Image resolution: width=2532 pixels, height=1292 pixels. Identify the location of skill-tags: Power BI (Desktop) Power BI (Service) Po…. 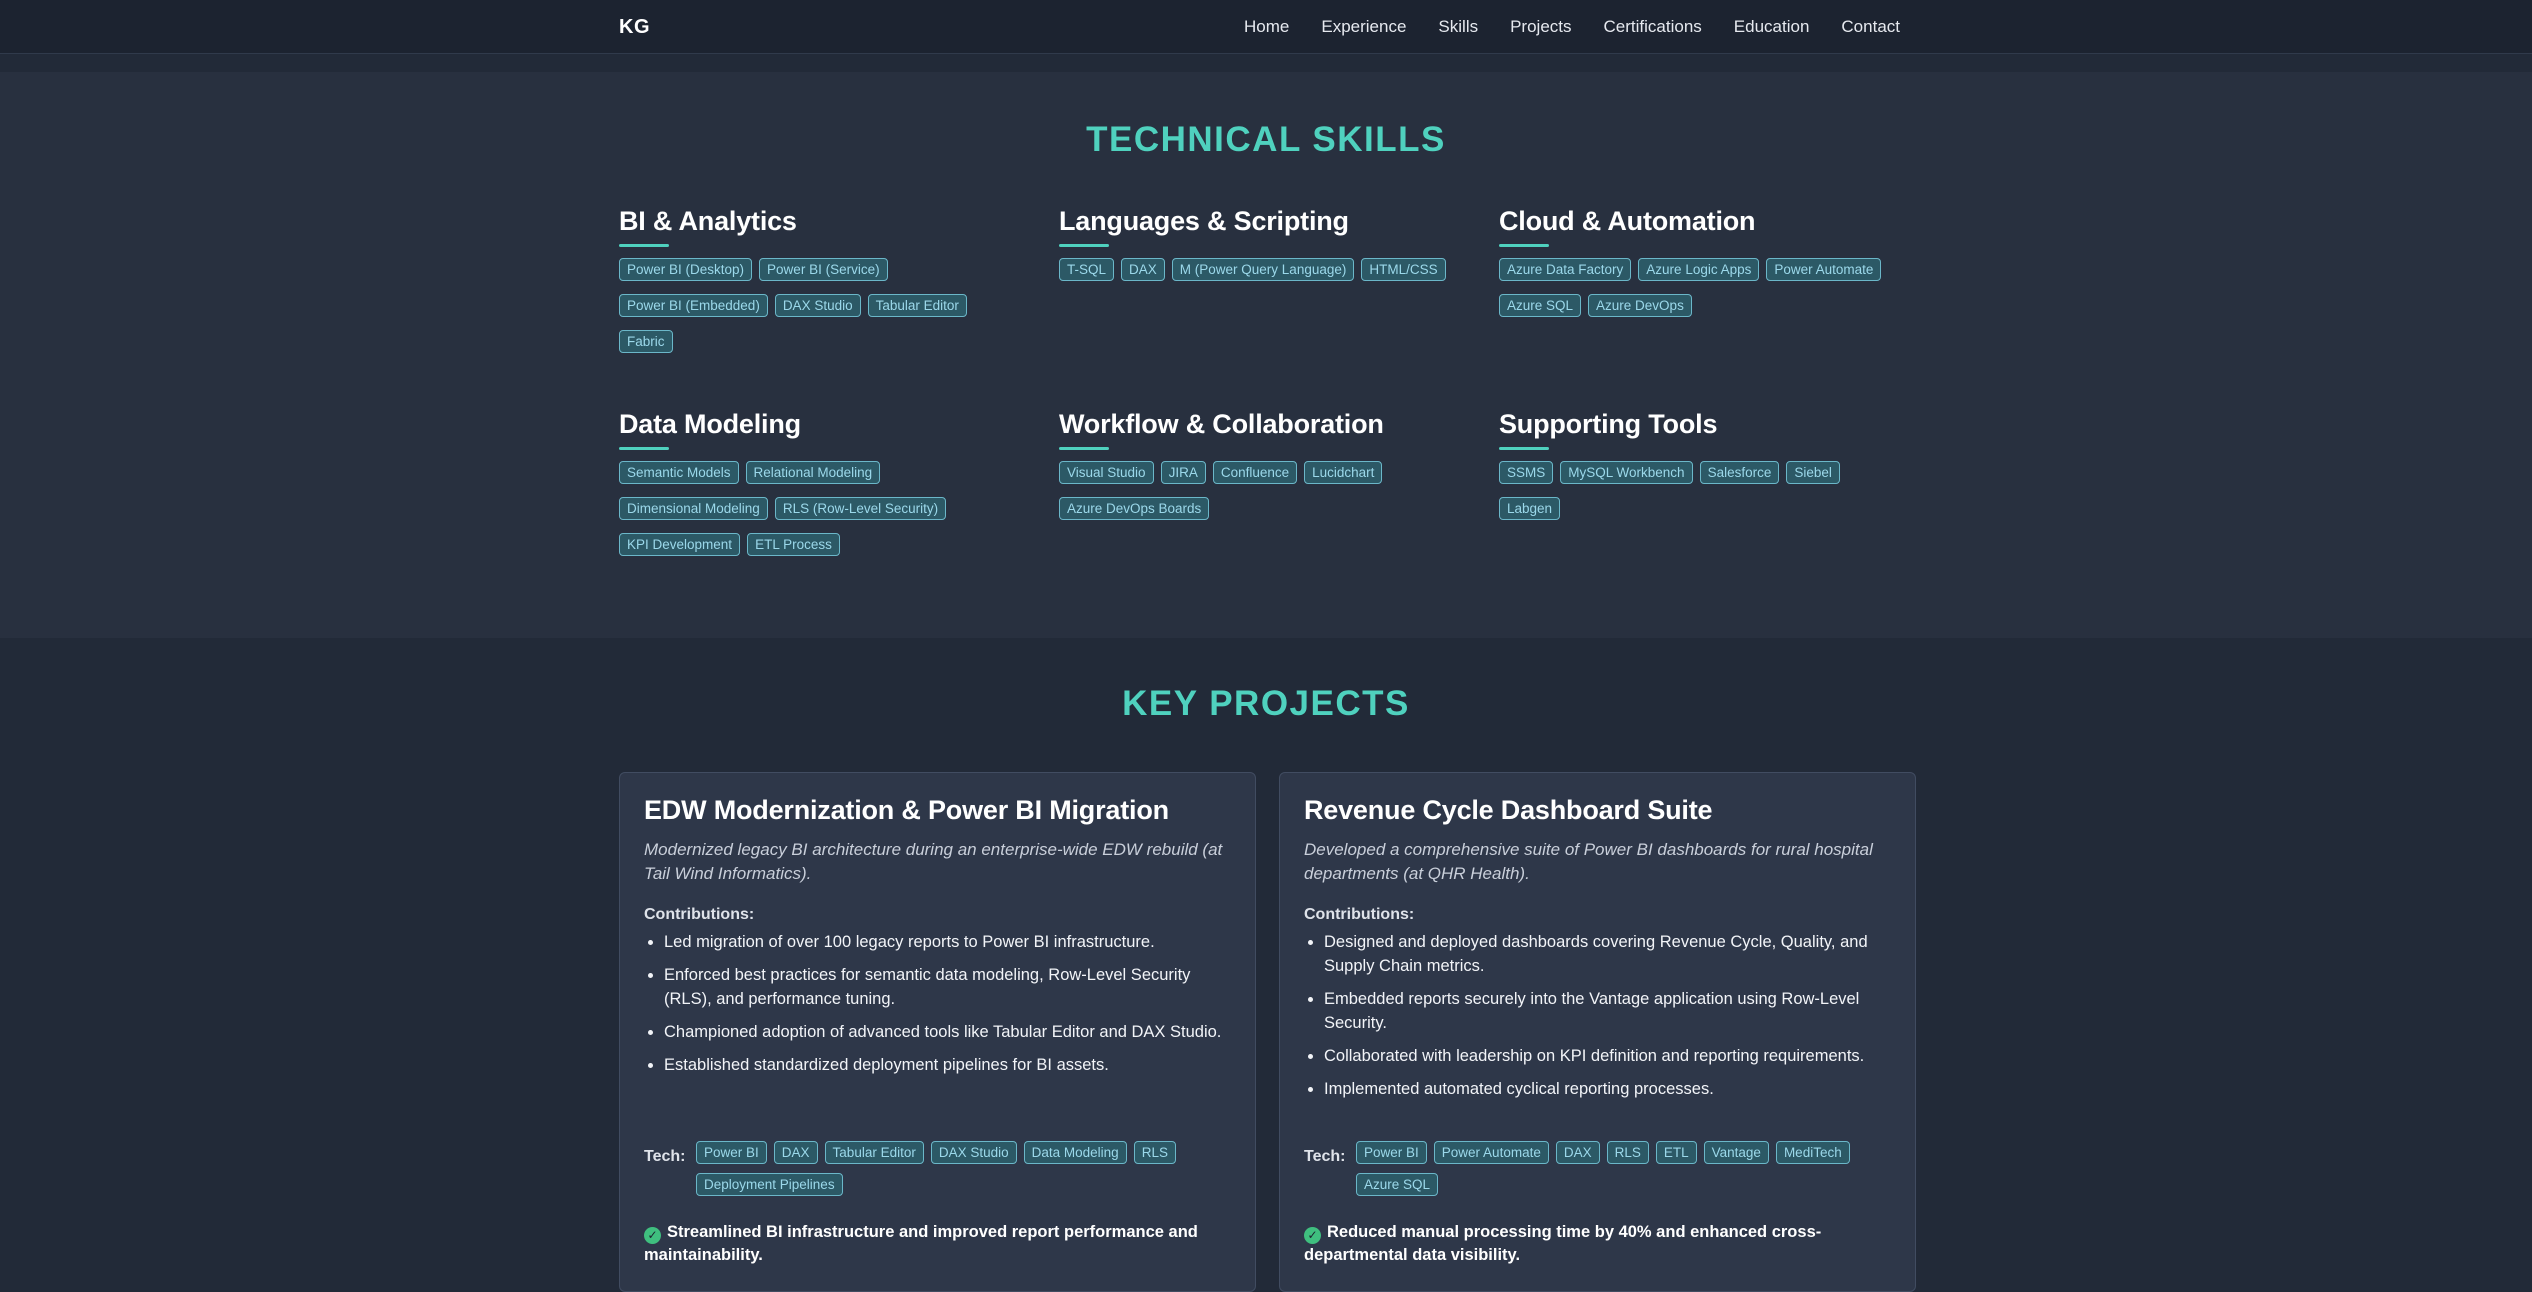
(819, 305).